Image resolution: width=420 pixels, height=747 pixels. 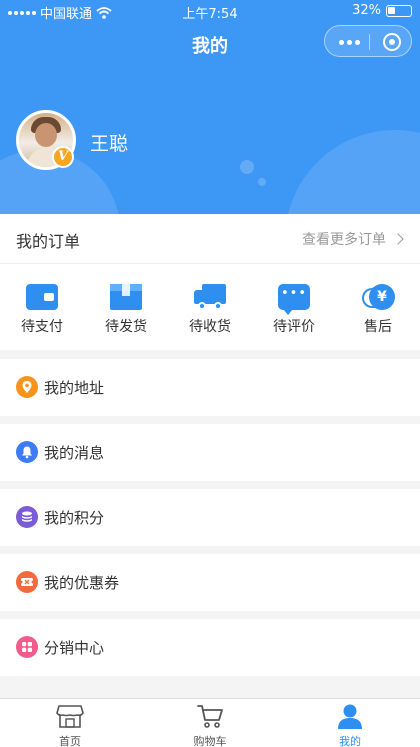 I want to click on tab-label: 购物车, so click(x=210, y=741).